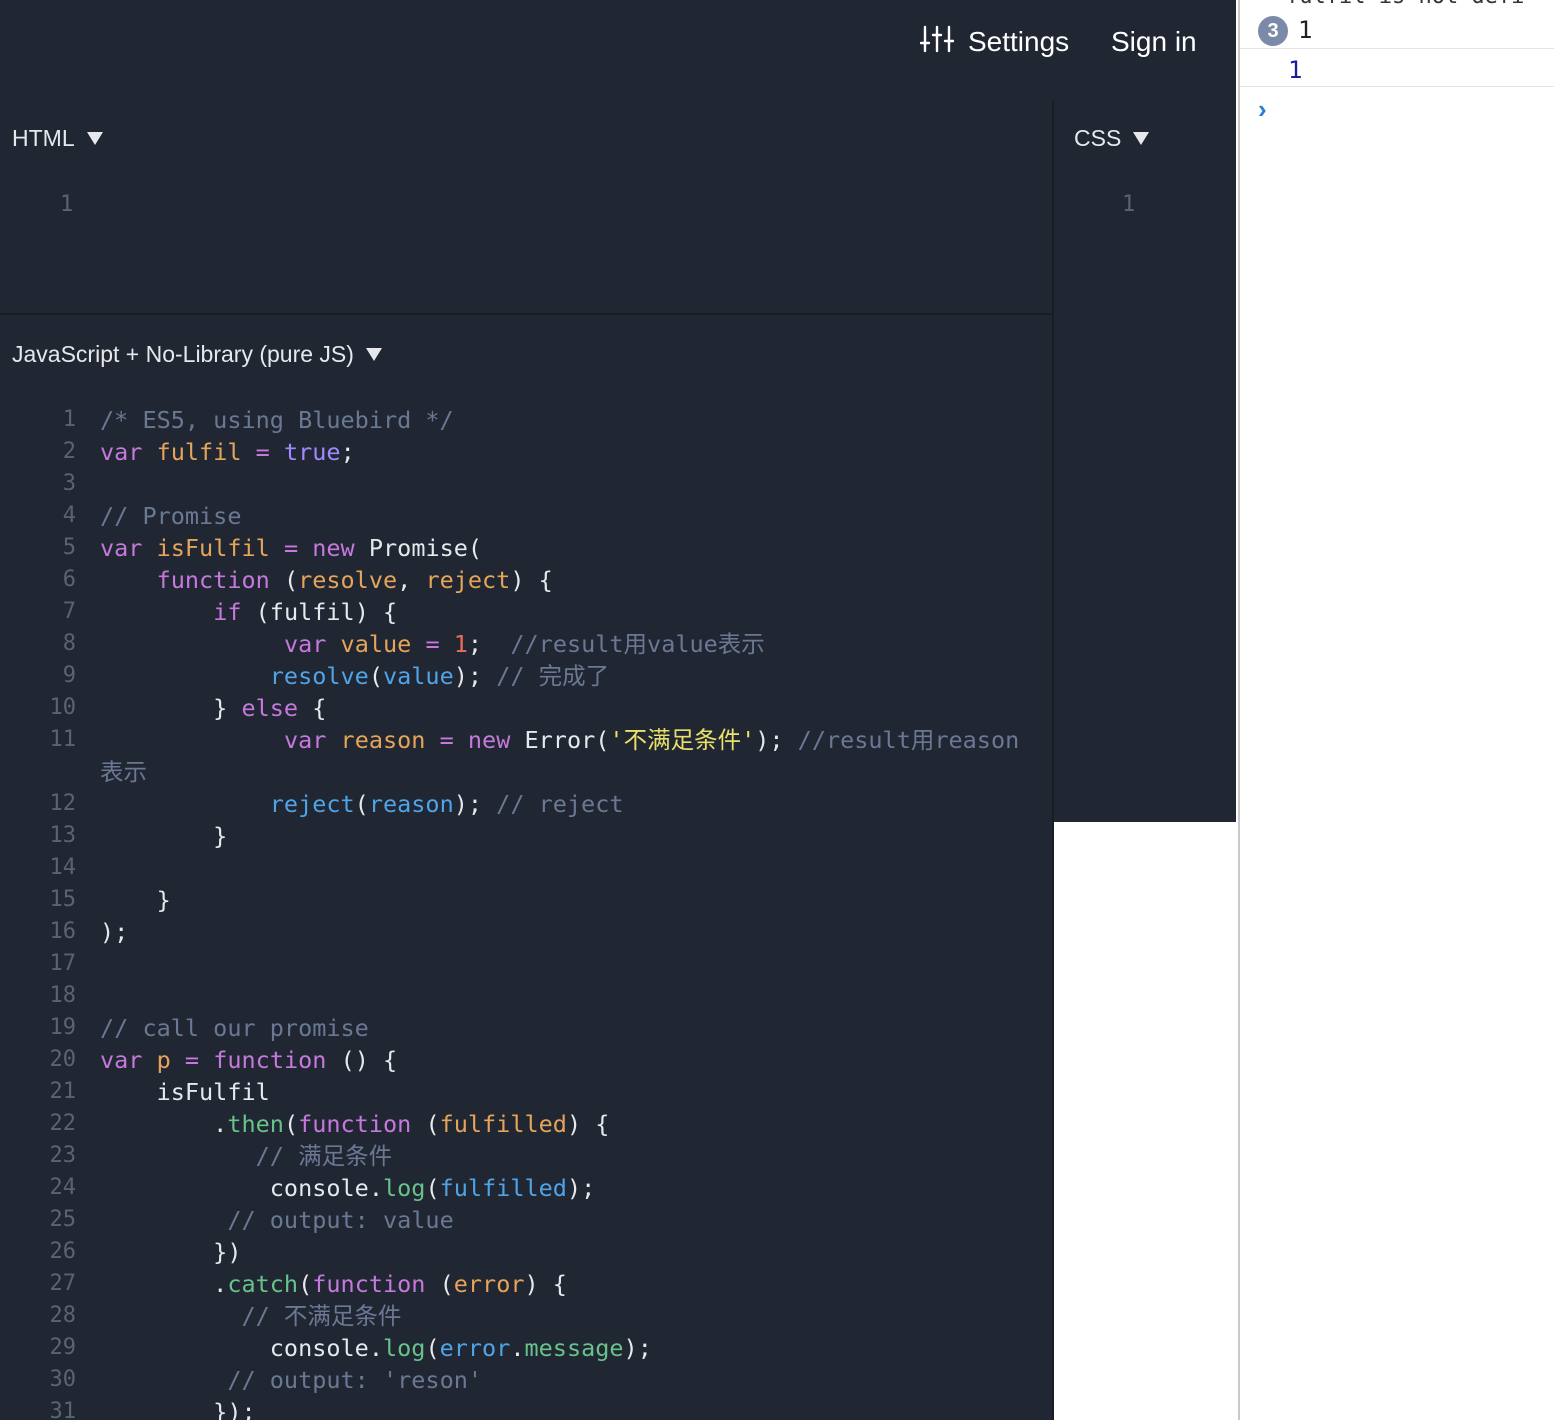 This screenshot has height=1420, width=1554. What do you see at coordinates (69, 675) in the screenshot?
I see `line-number: 9` at bounding box center [69, 675].